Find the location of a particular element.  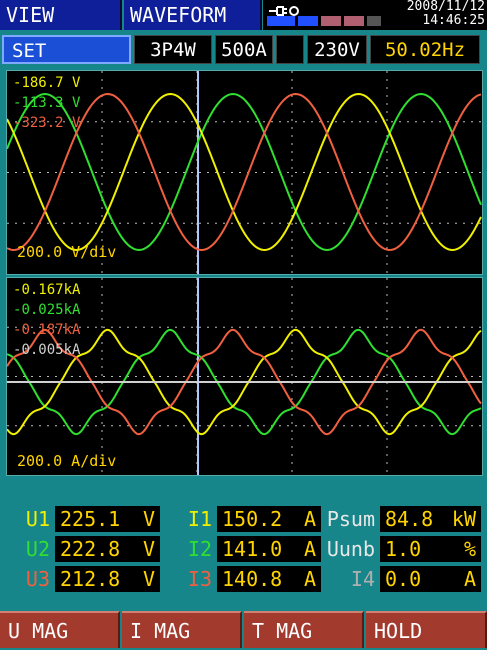

x-value: 84.8 kW is located at coordinates (430, 519).